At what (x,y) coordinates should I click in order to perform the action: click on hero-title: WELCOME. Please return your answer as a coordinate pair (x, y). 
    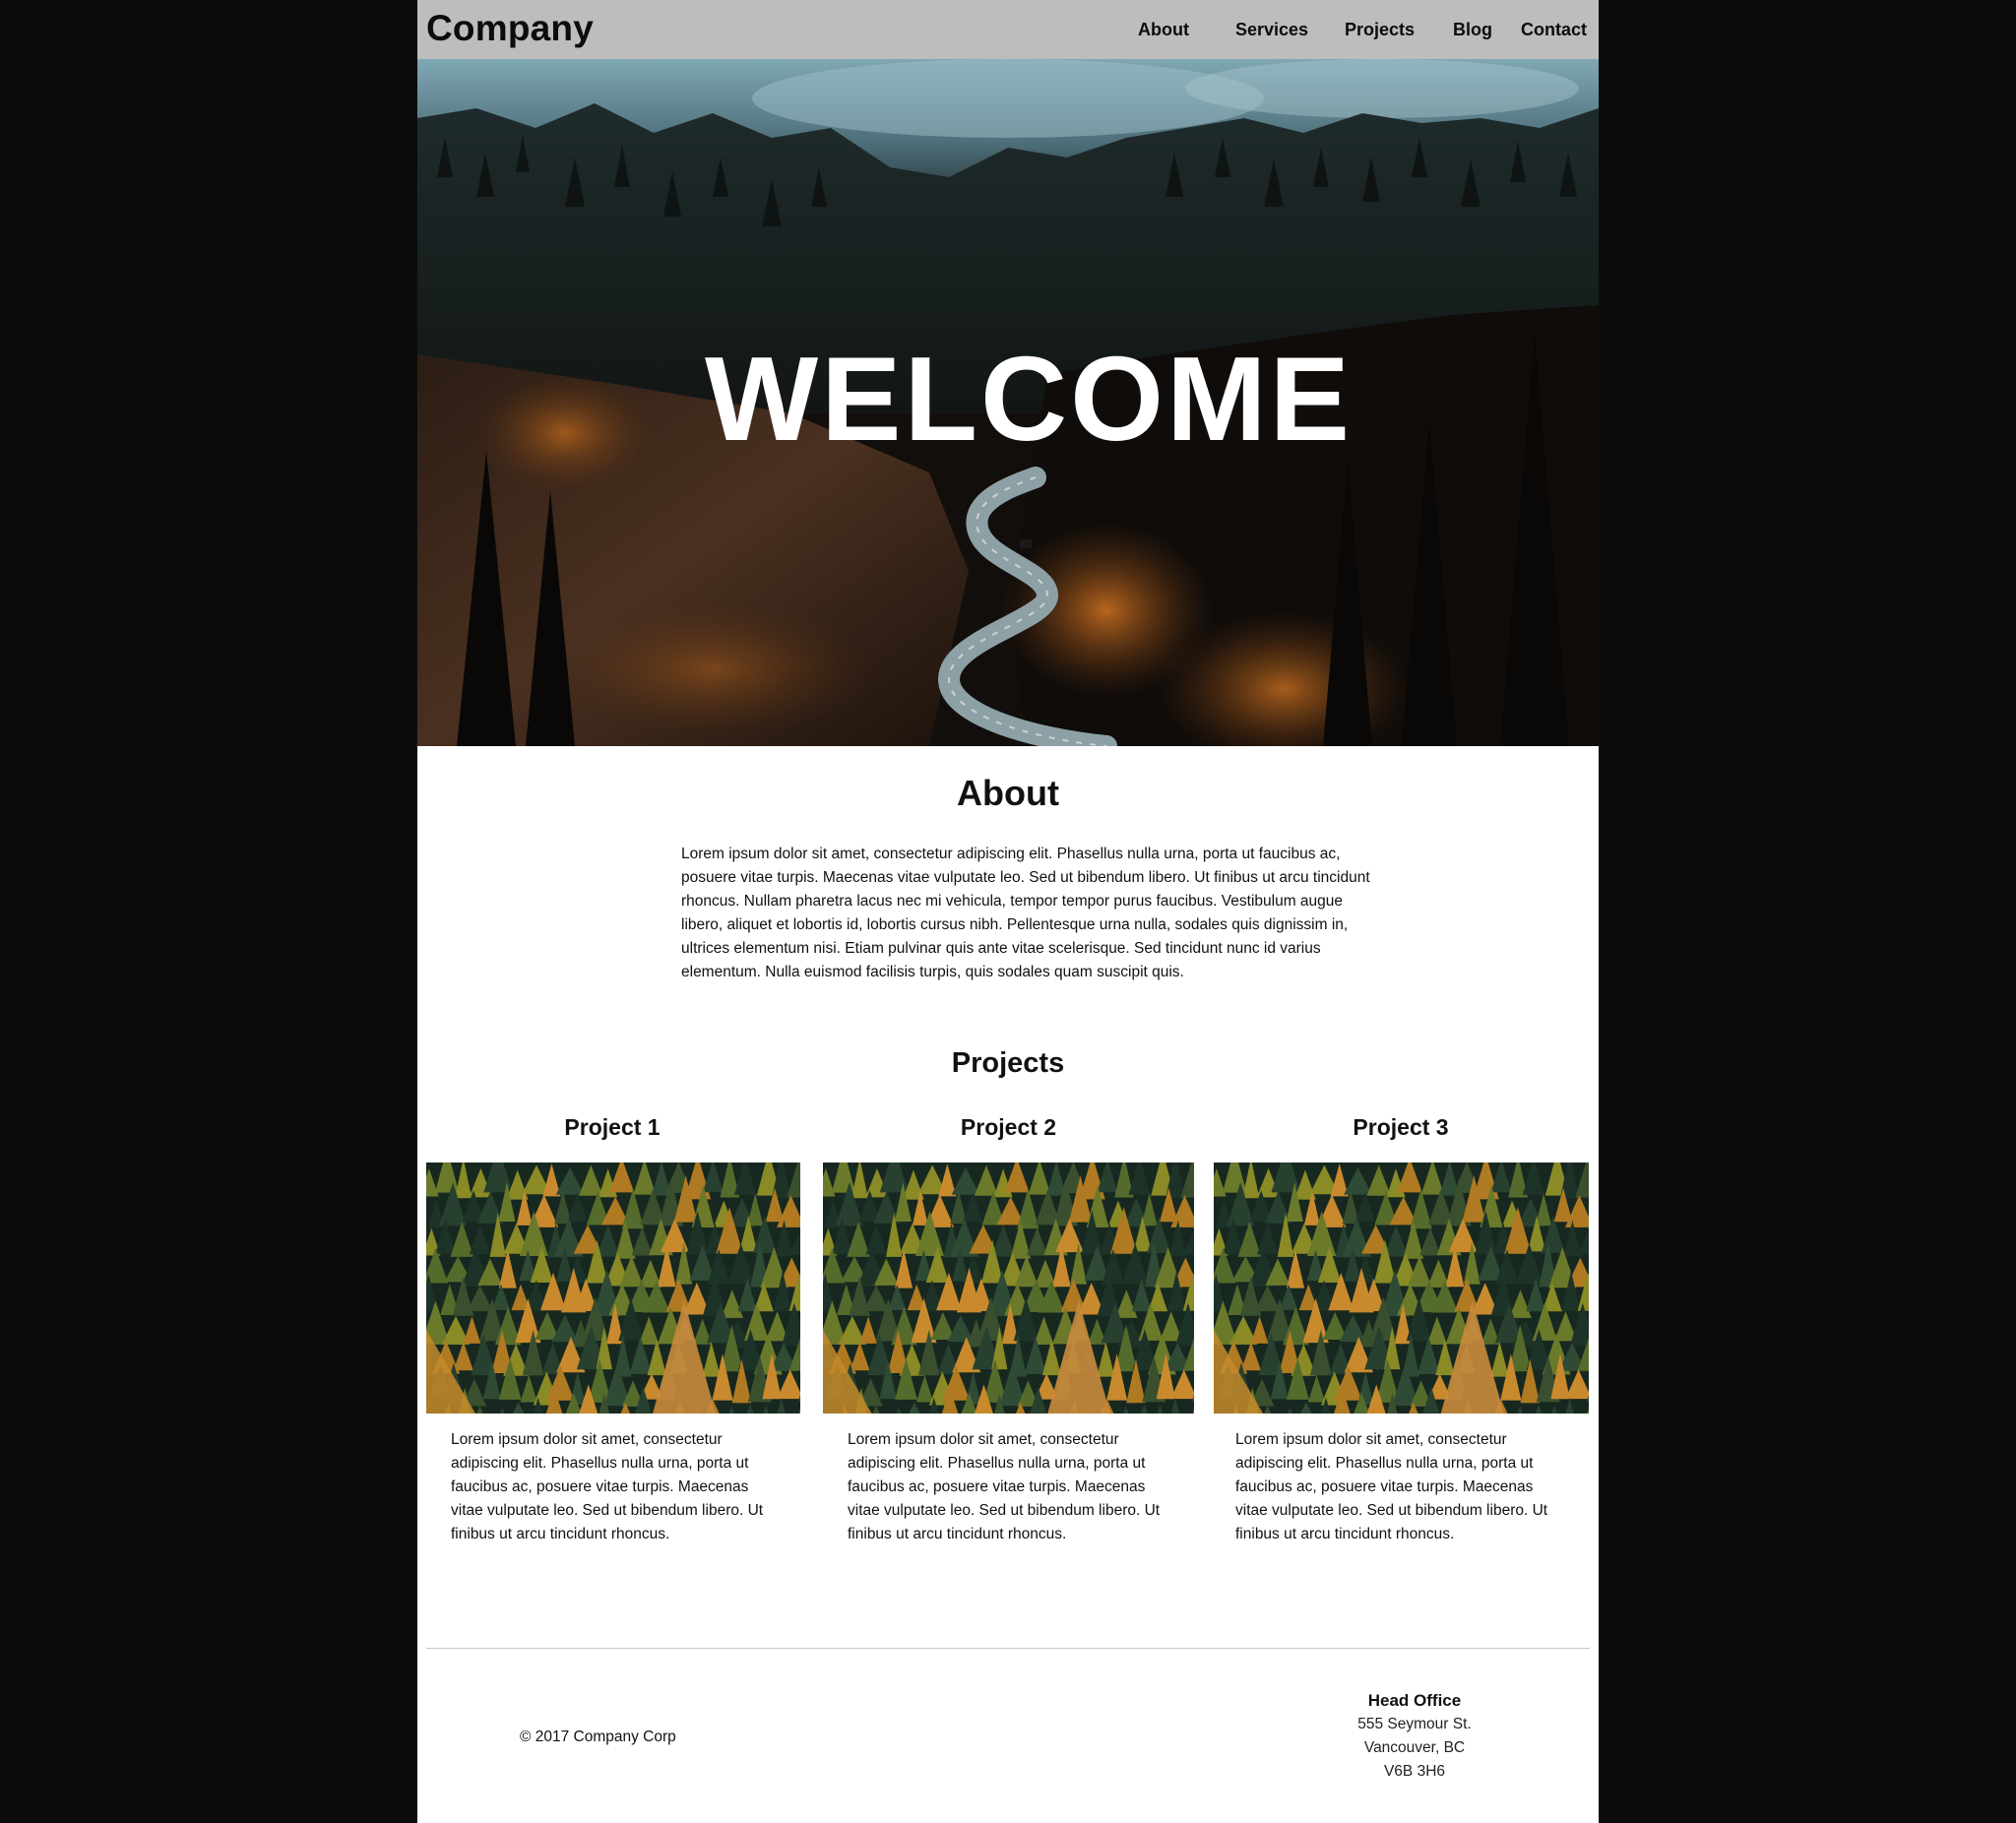
    Looking at the image, I should click on (1029, 399).